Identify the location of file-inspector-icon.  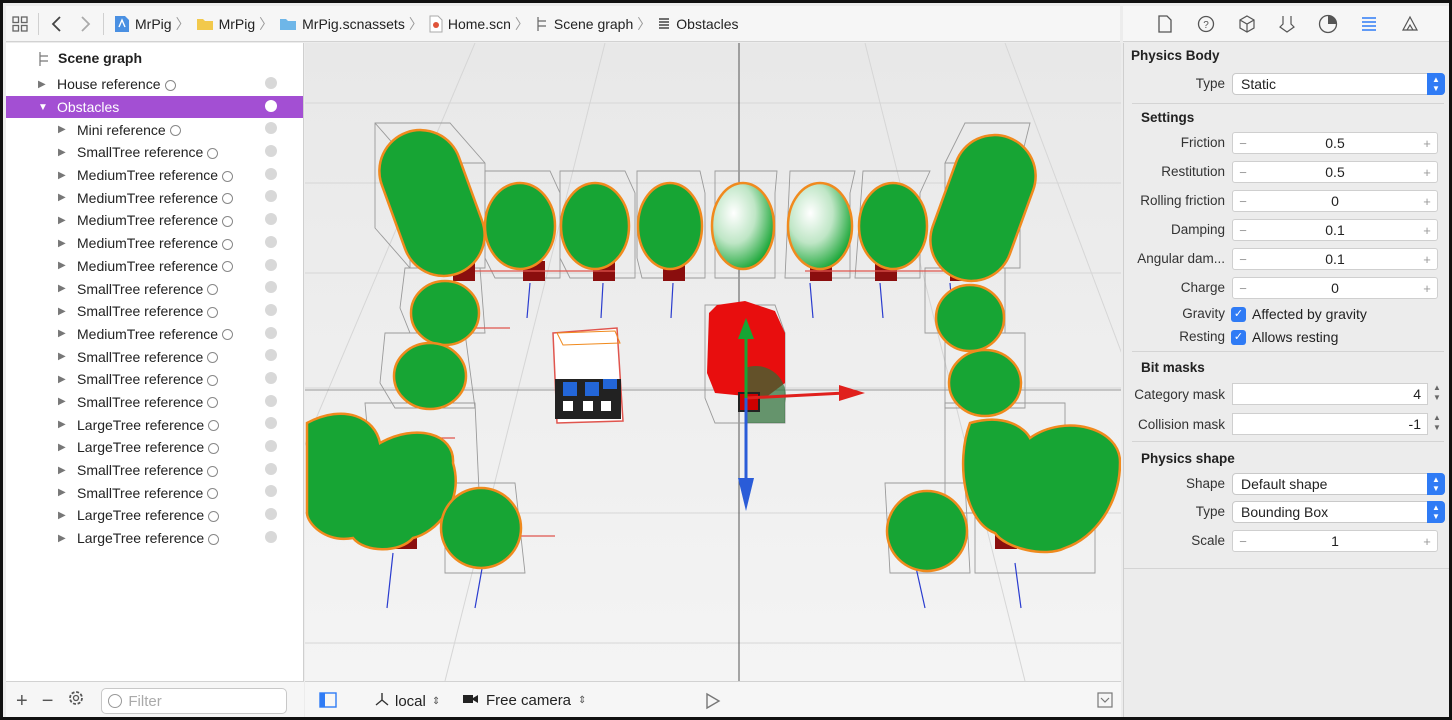
(1165, 24).